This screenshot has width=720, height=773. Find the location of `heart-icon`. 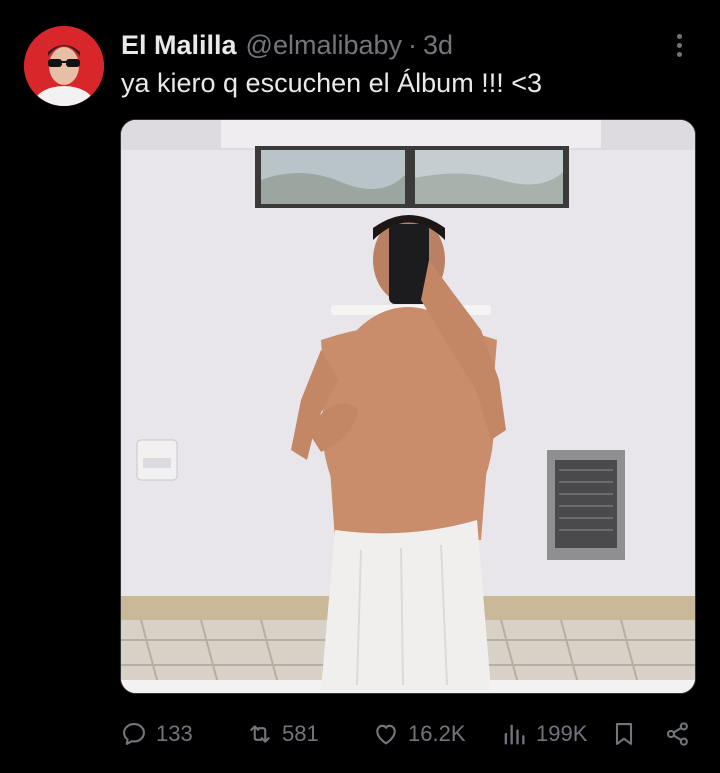

heart-icon is located at coordinates (386, 734).